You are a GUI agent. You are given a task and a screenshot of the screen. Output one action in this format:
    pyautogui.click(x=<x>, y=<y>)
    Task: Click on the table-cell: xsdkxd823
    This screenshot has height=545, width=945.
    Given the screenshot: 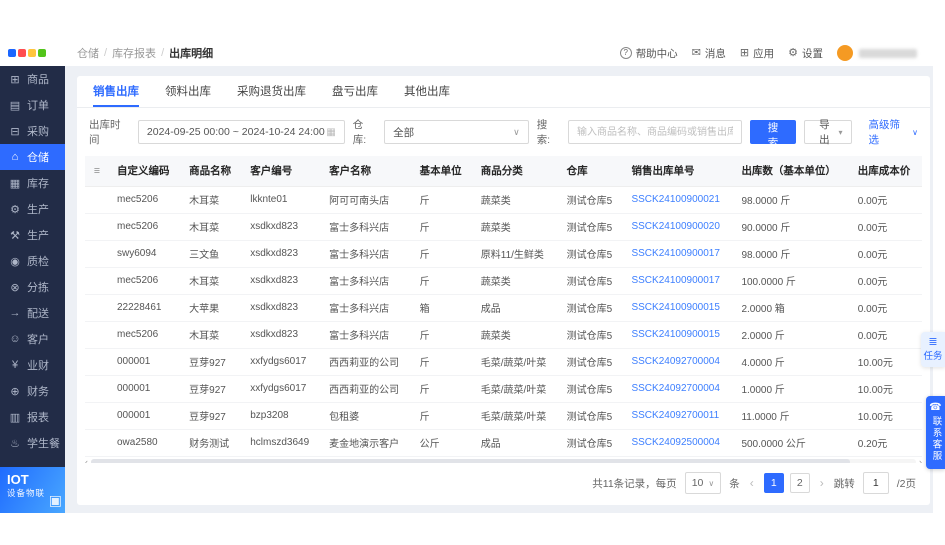 What is the action you would take?
    pyautogui.click(x=282, y=281)
    